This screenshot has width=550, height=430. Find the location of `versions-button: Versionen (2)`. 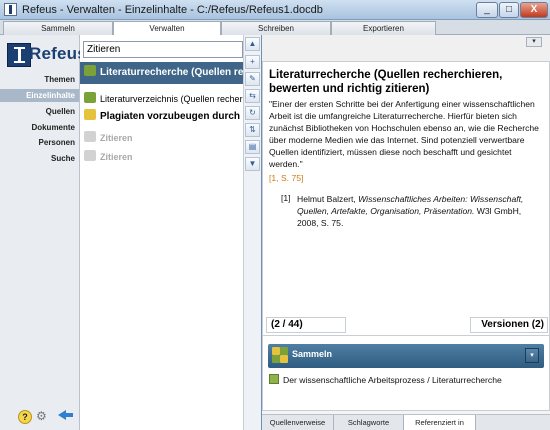

versions-button: Versionen (2) is located at coordinates (509, 325).